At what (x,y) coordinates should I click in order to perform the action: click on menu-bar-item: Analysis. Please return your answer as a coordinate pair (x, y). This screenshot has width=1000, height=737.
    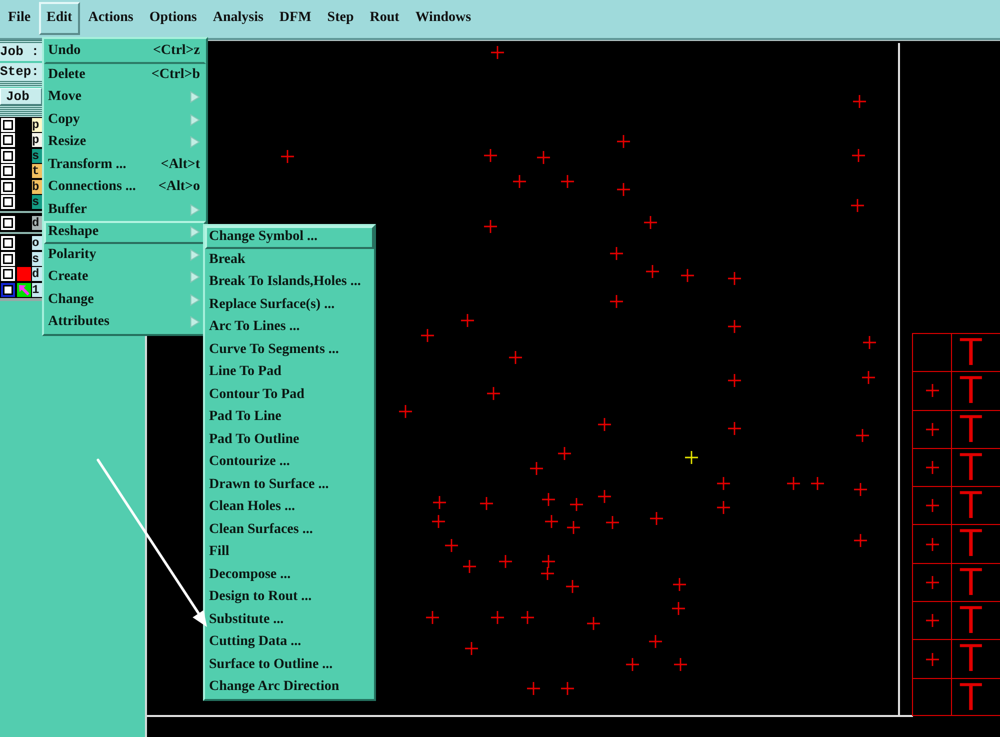
    Looking at the image, I should click on (238, 18).